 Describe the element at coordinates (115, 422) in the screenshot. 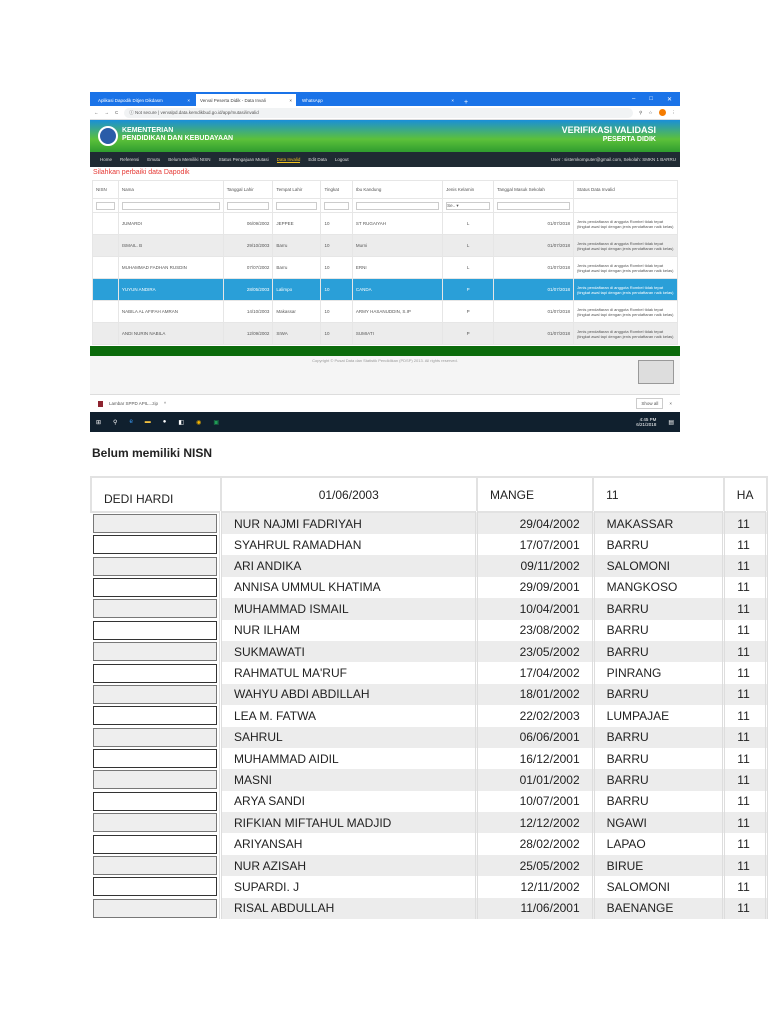

I see `search-icon: ⚲` at that location.